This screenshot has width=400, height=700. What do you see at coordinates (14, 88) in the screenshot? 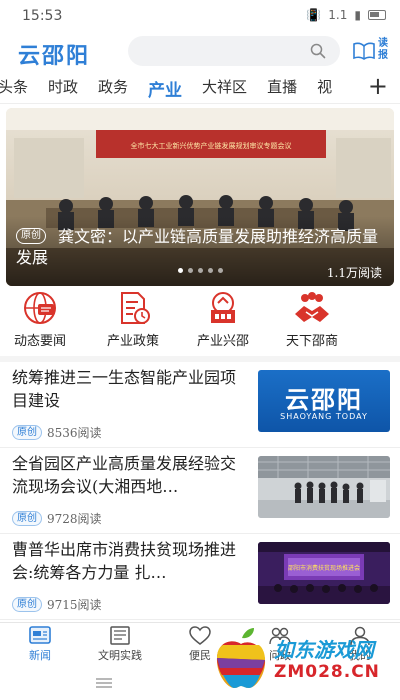
I see `channel-tab: 头条` at bounding box center [14, 88].